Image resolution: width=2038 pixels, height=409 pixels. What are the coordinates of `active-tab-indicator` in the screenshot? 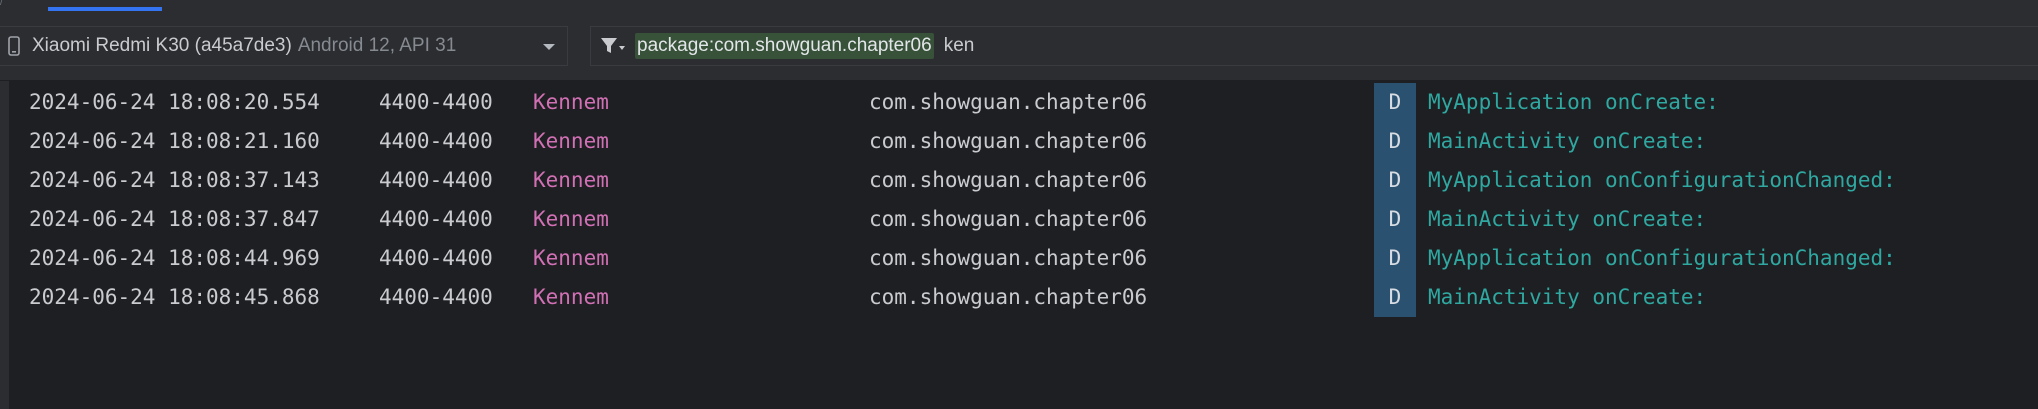 It's located at (105, 9).